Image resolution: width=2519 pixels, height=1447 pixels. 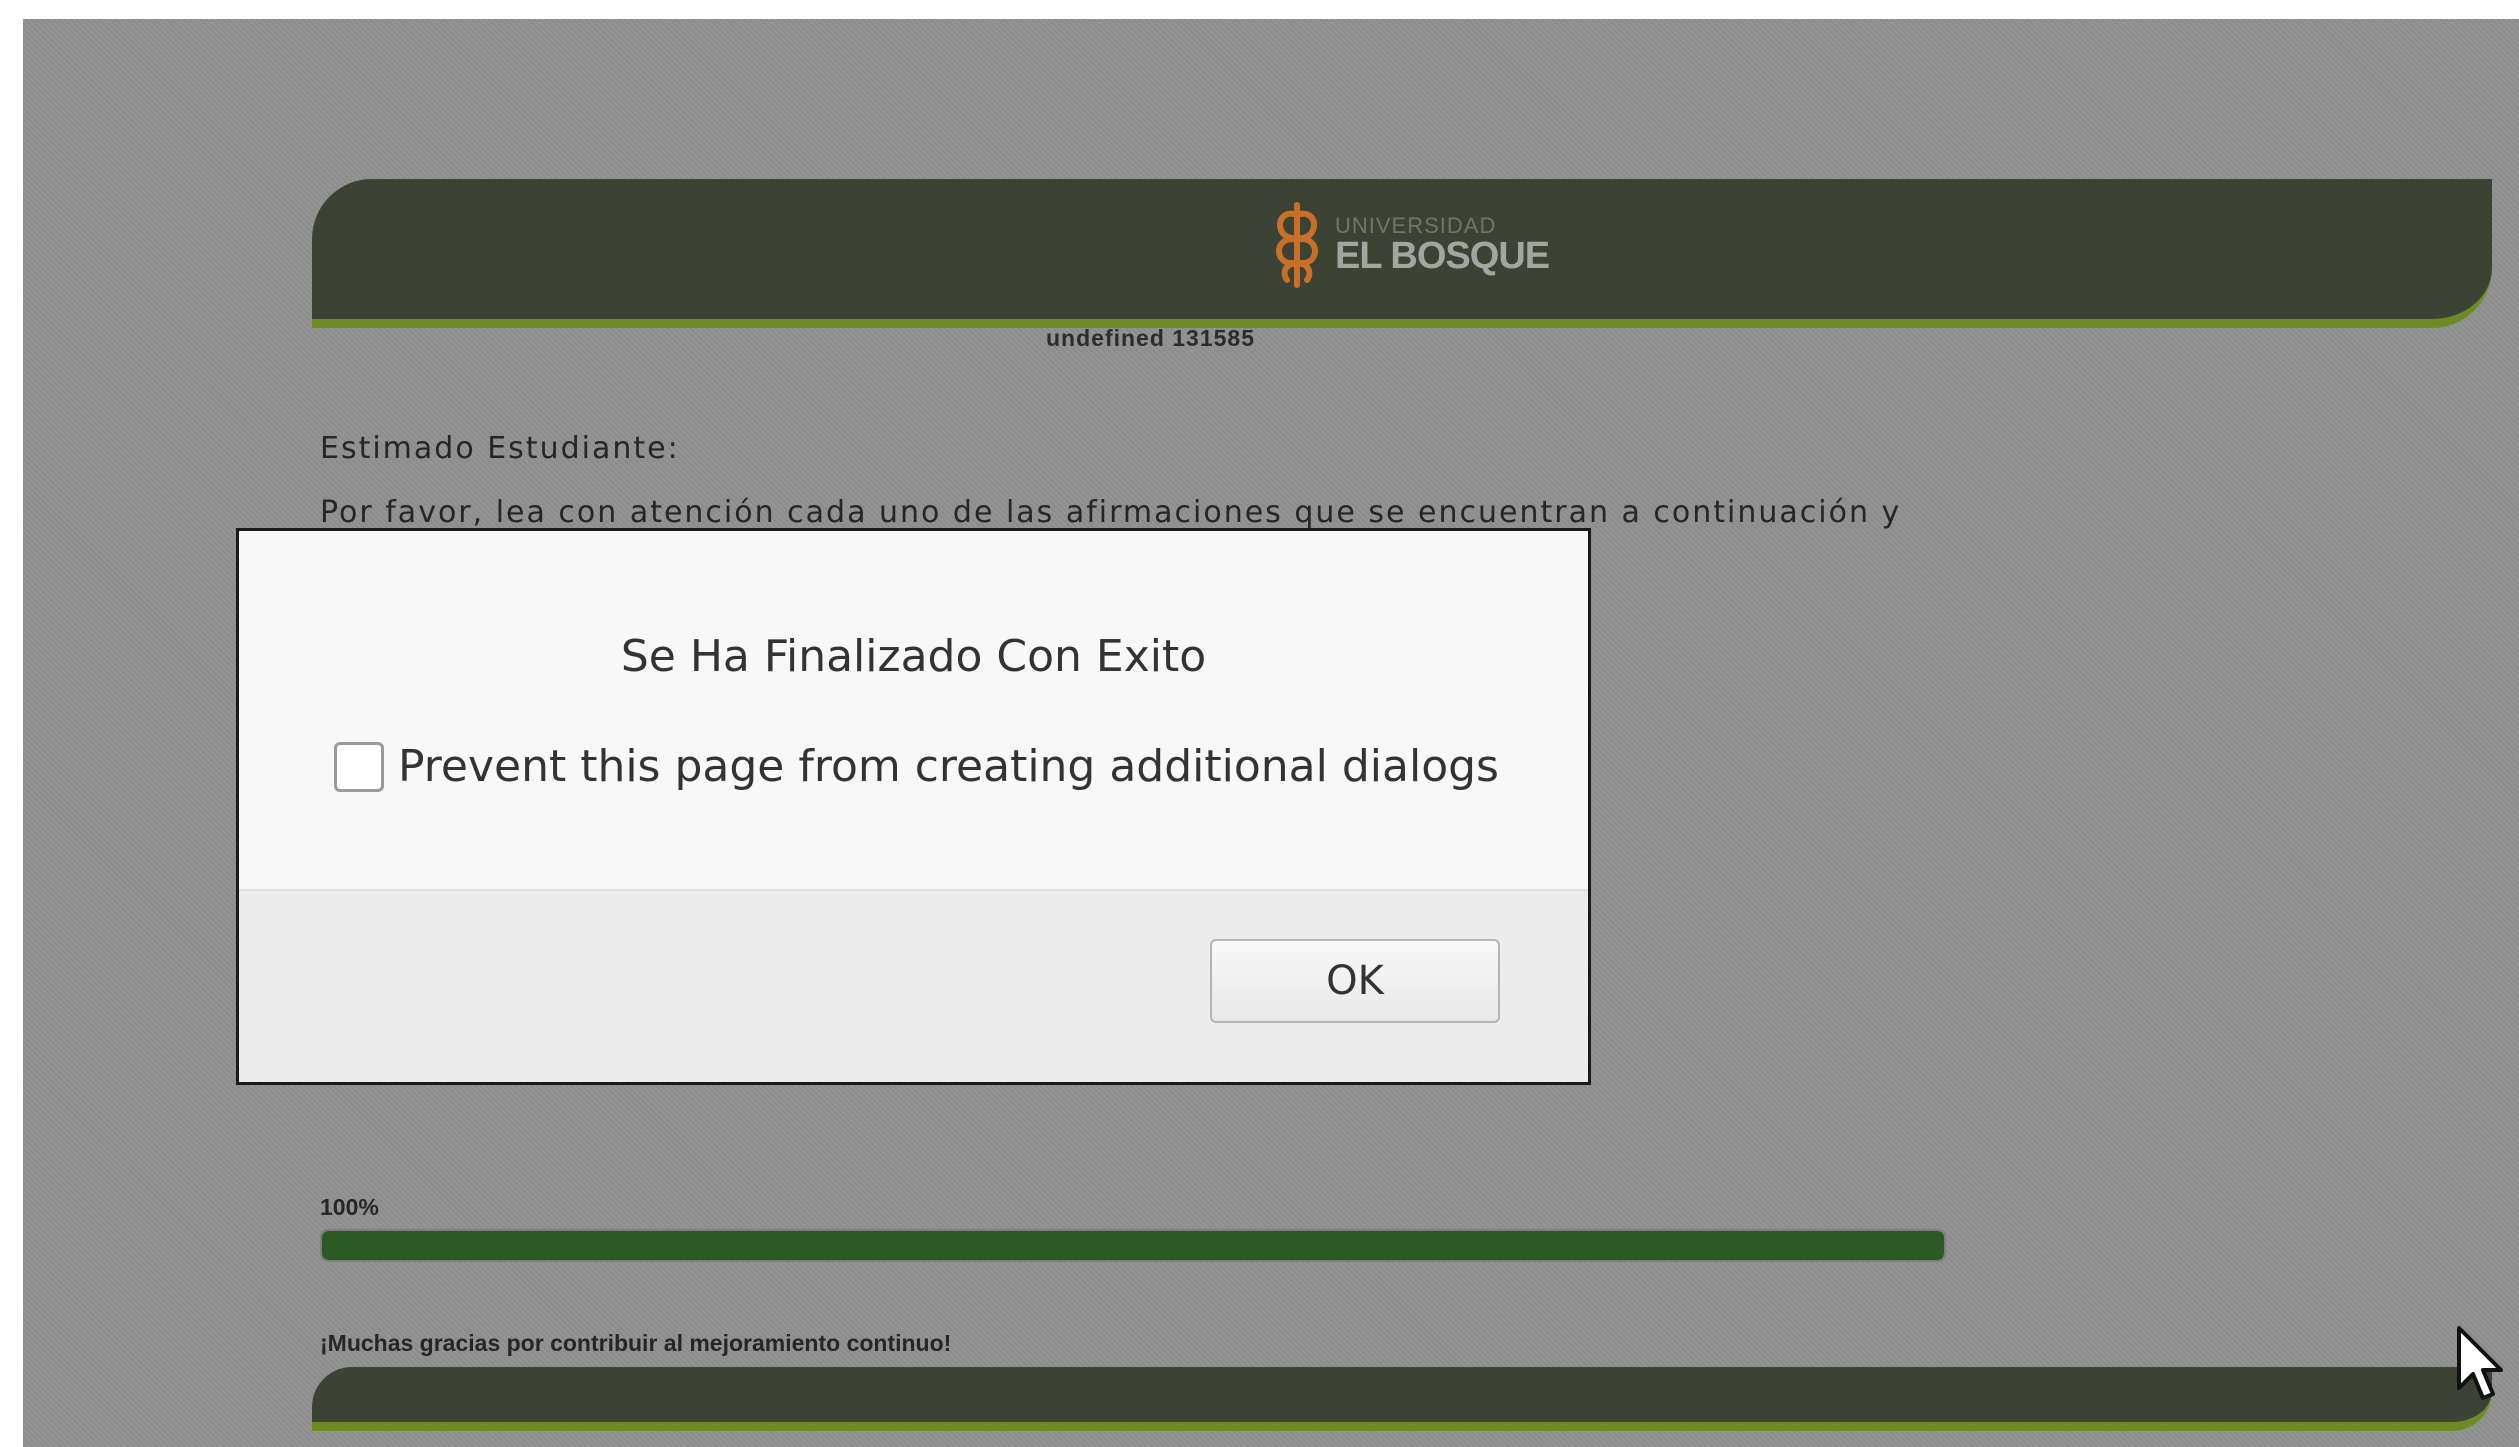 I want to click on progress-bar-fill, so click(x=1133, y=1245).